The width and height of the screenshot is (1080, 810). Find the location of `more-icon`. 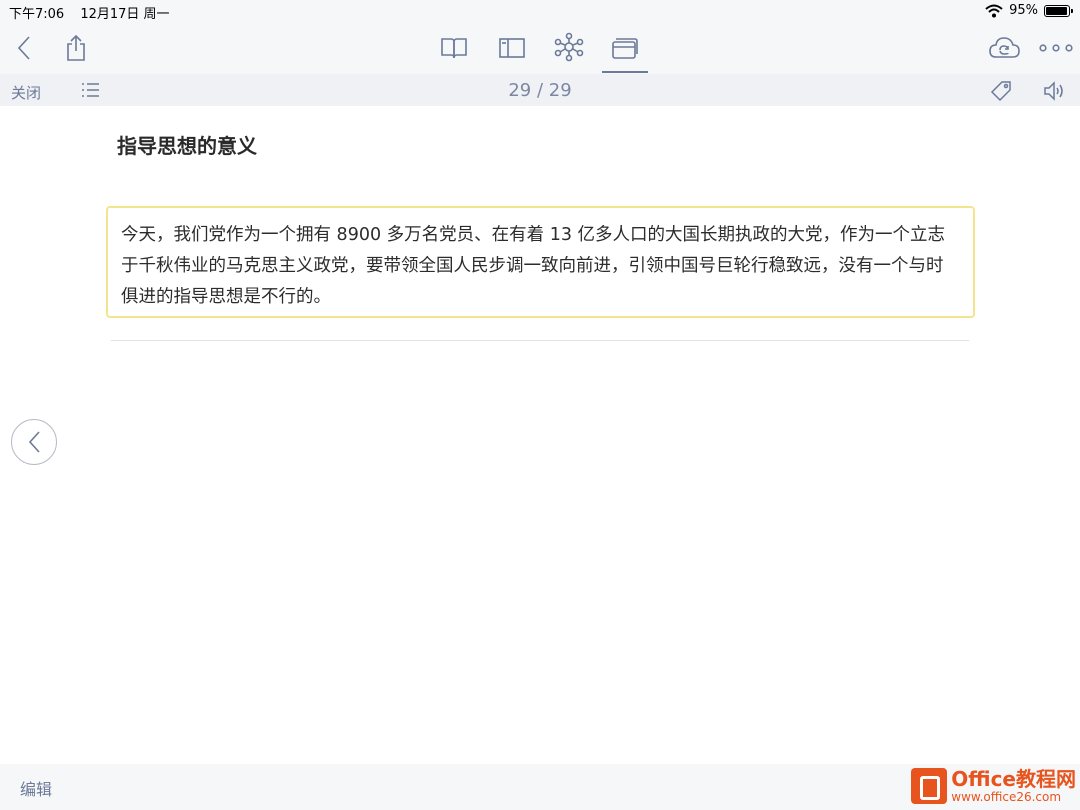

more-icon is located at coordinates (1056, 48).